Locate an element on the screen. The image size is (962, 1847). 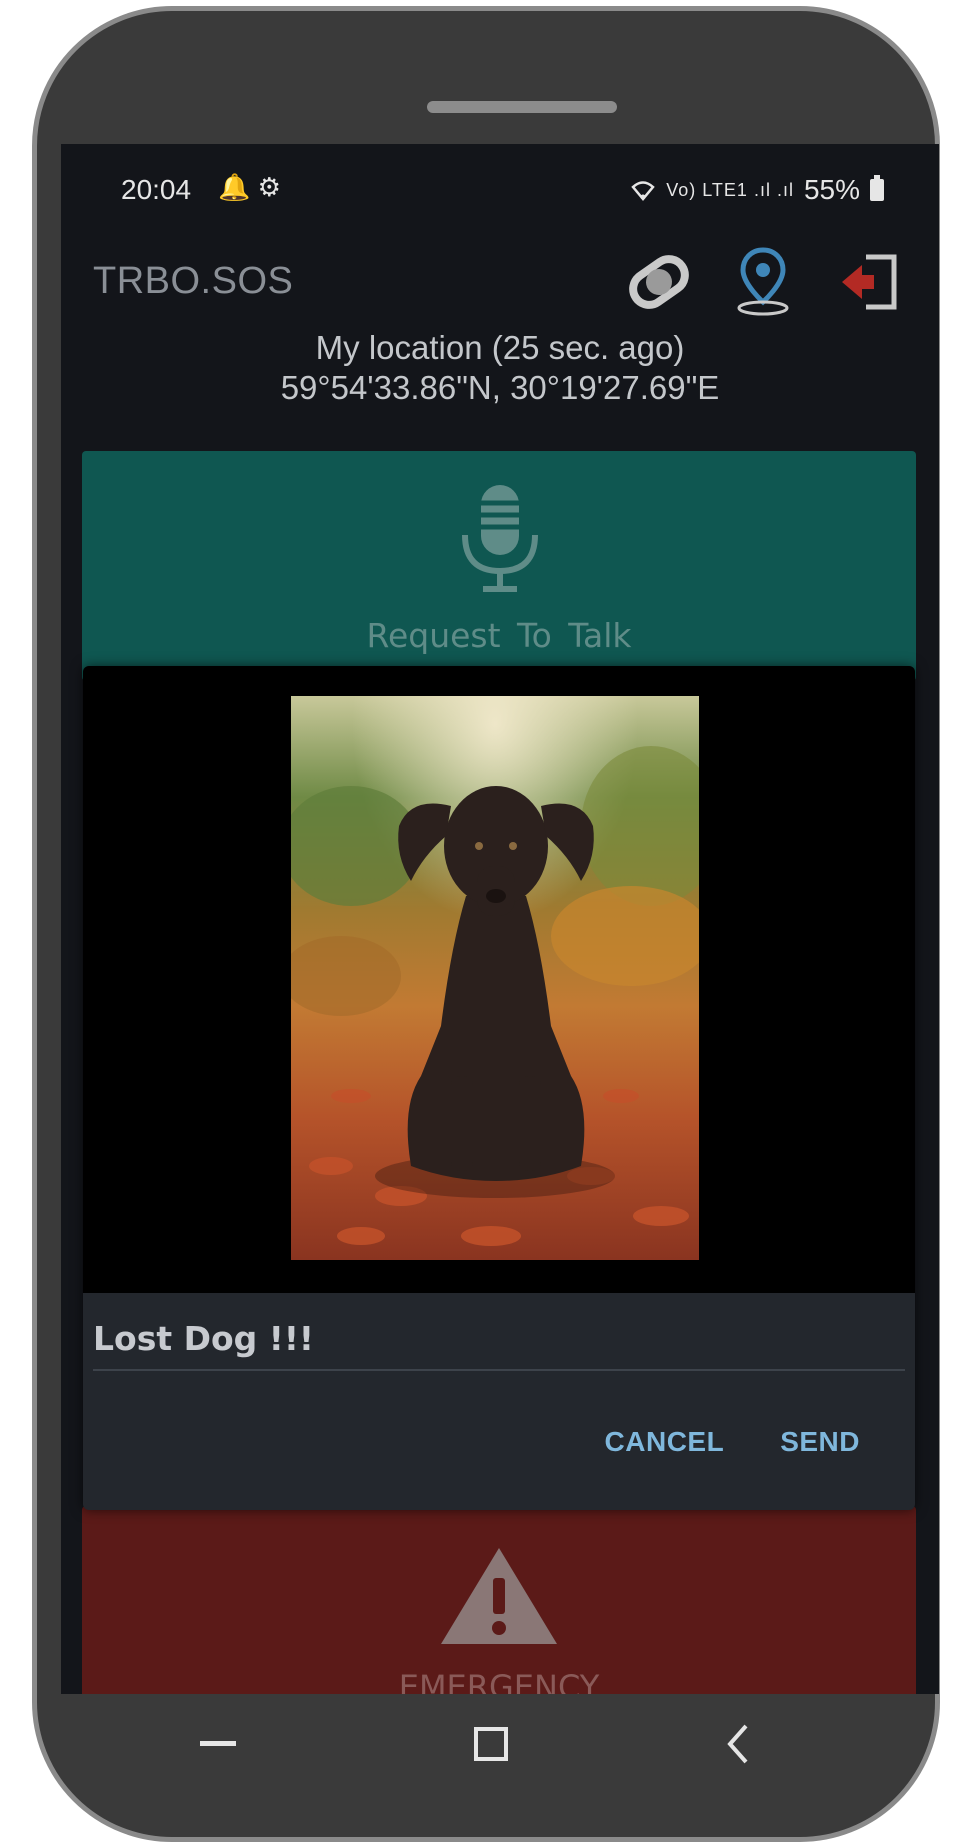
recent-apps-icon is located at coordinates (218, 1743).